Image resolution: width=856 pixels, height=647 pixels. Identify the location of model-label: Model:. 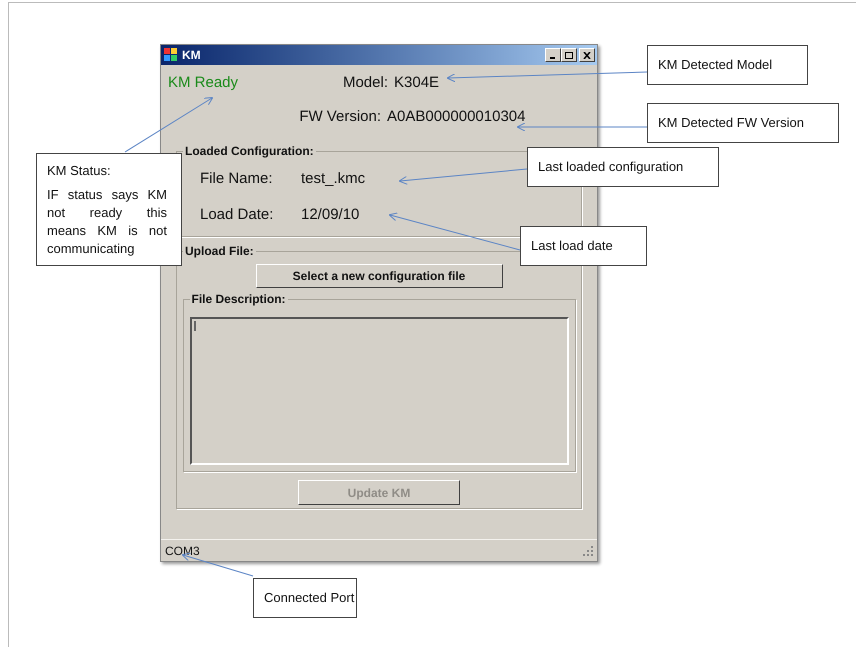
(365, 82).